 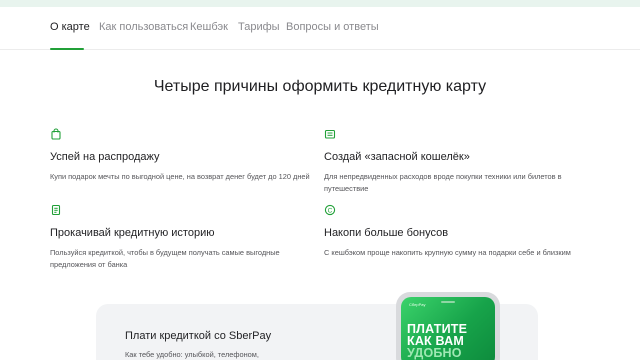 I want to click on phone-logo: СберPay, so click(x=417, y=304).